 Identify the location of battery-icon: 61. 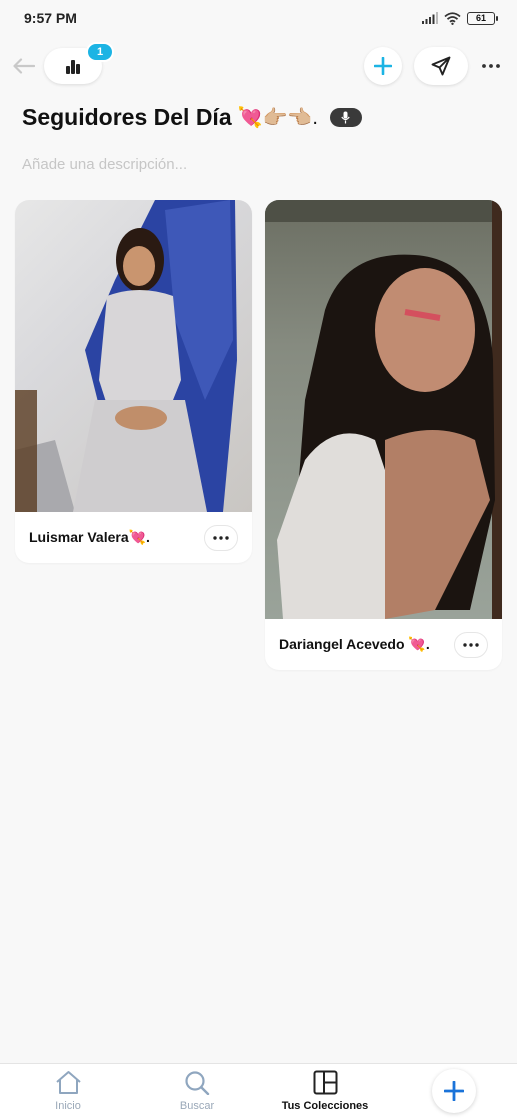
(482, 18).